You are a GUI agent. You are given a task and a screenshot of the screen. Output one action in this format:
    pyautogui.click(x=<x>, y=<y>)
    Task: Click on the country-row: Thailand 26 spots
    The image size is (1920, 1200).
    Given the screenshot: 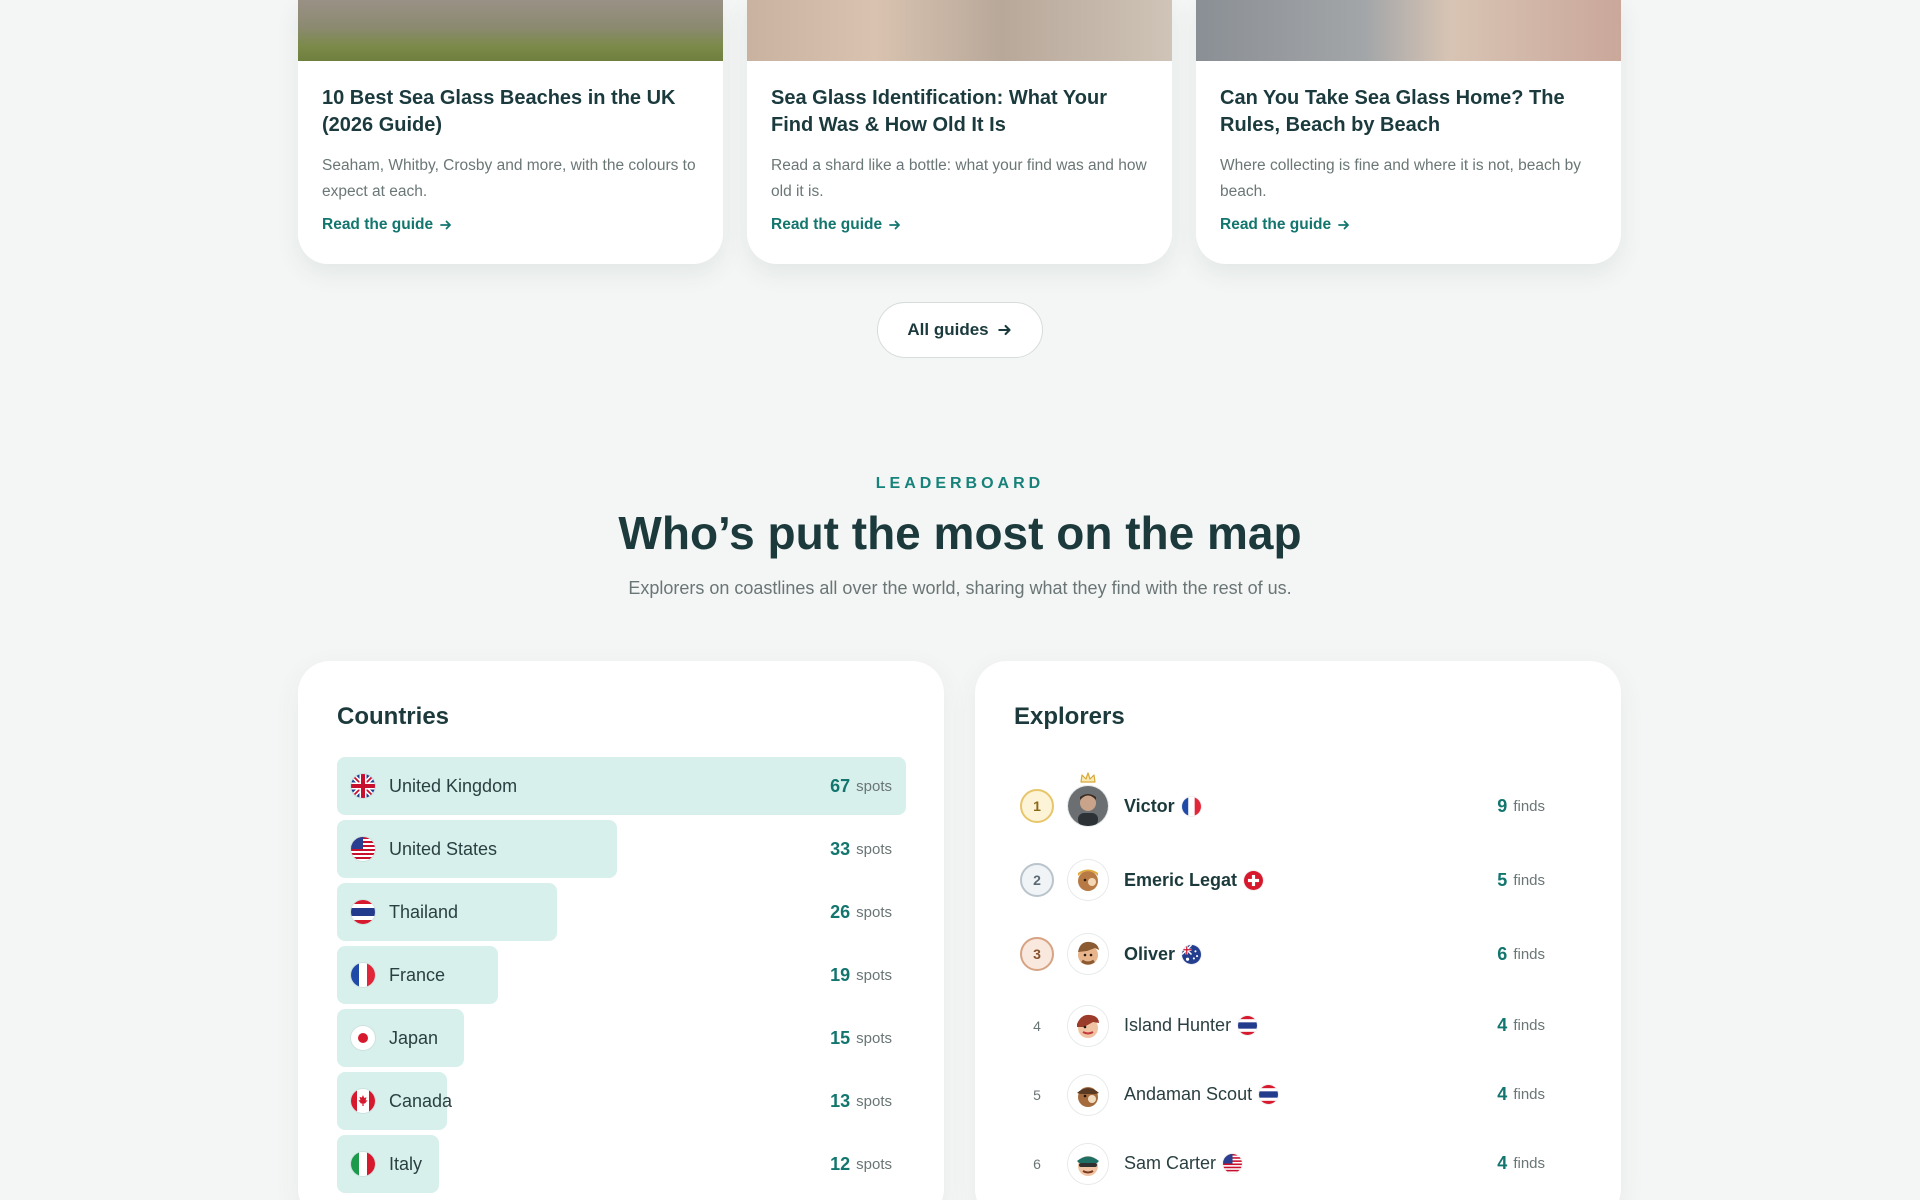 What is the action you would take?
    pyautogui.click(x=621, y=912)
    